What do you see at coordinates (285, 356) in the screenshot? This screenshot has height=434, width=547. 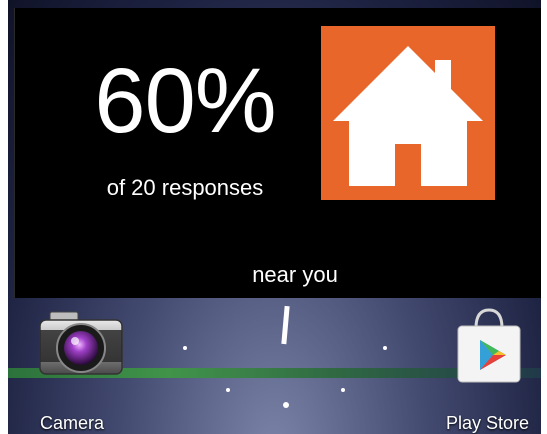 I see `analog-clock-widget` at bounding box center [285, 356].